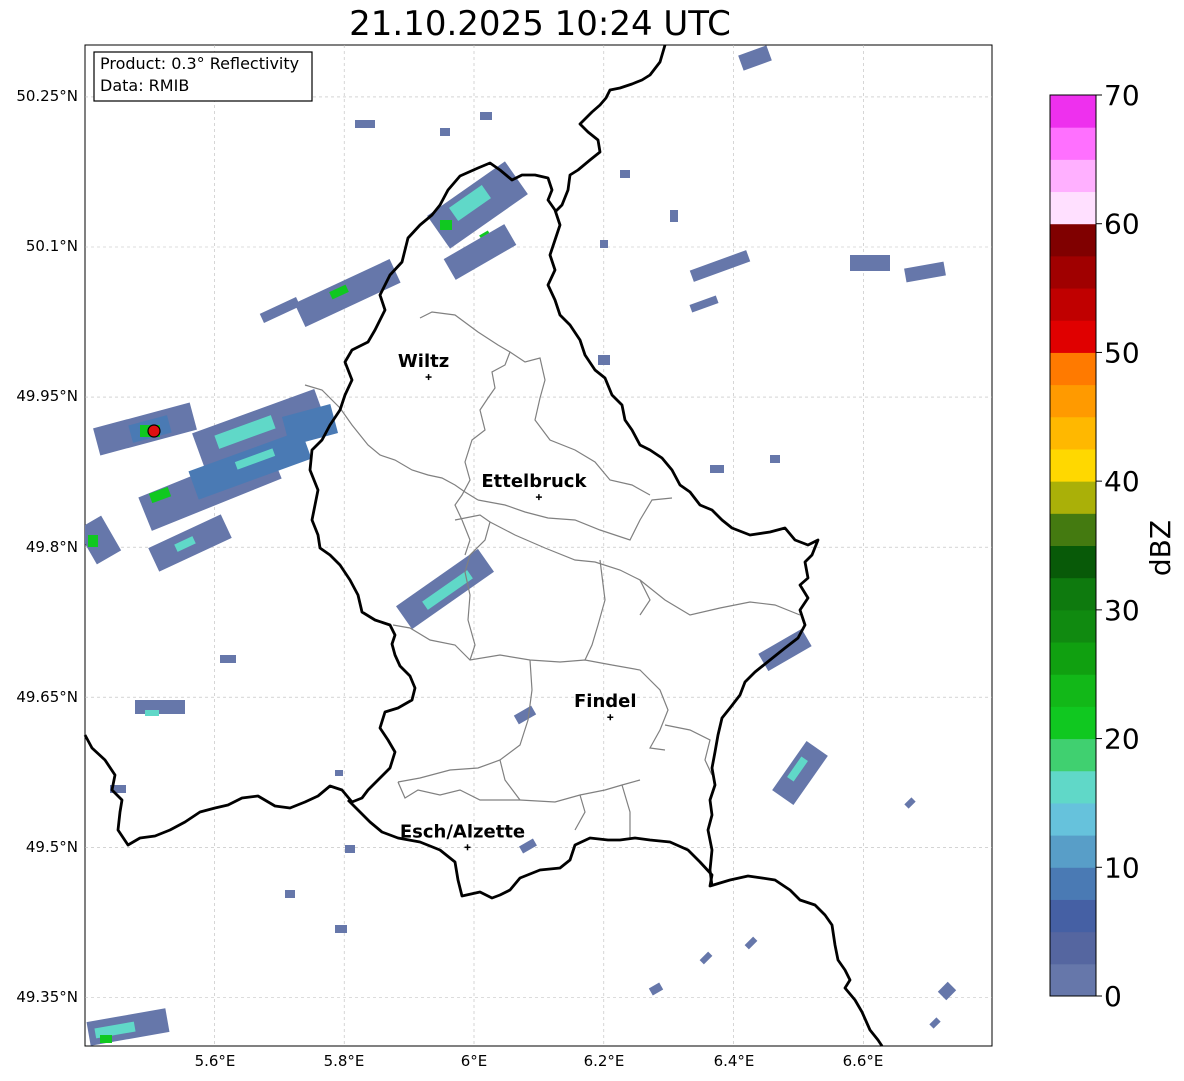  I want to click on radar-site-marker, so click(154, 431).